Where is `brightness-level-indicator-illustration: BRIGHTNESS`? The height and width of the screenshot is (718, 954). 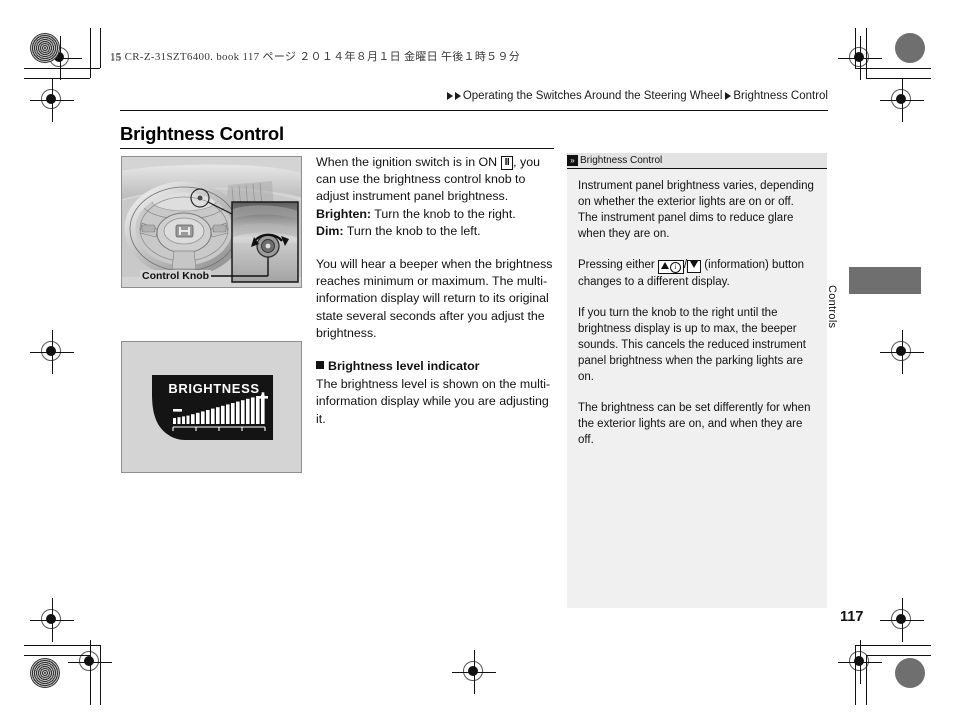 brightness-level-indicator-illustration: BRIGHTNESS is located at coordinates (211, 407).